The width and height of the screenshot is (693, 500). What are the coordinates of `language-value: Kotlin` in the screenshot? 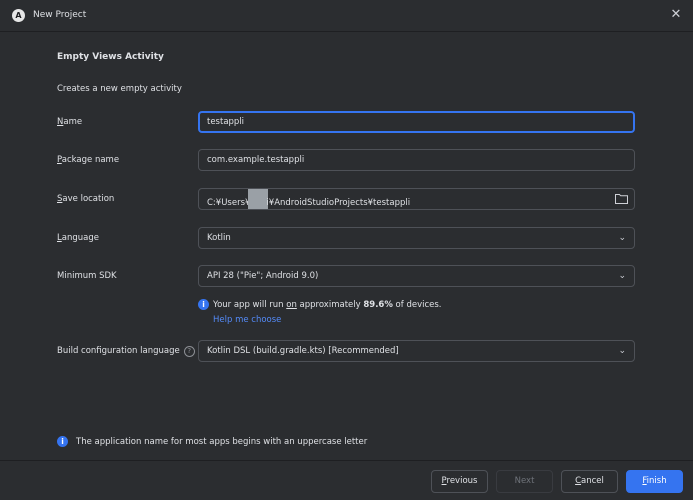 It's located at (219, 238).